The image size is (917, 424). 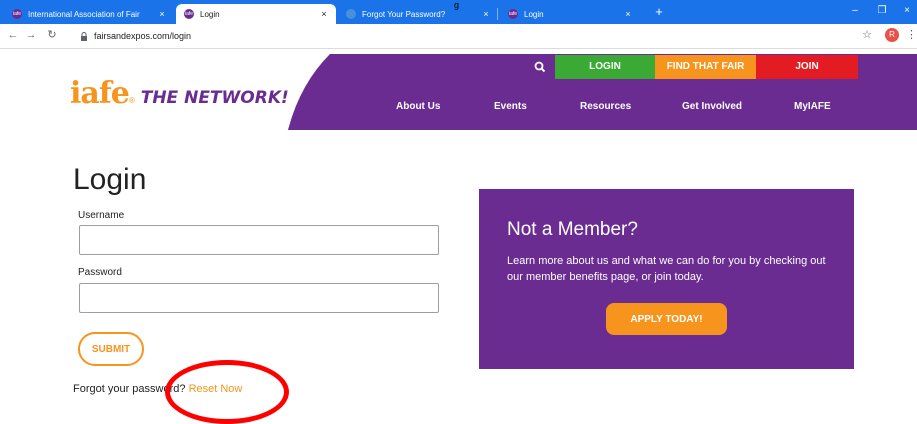 I want to click on join-button: JOIN, so click(x=807, y=67).